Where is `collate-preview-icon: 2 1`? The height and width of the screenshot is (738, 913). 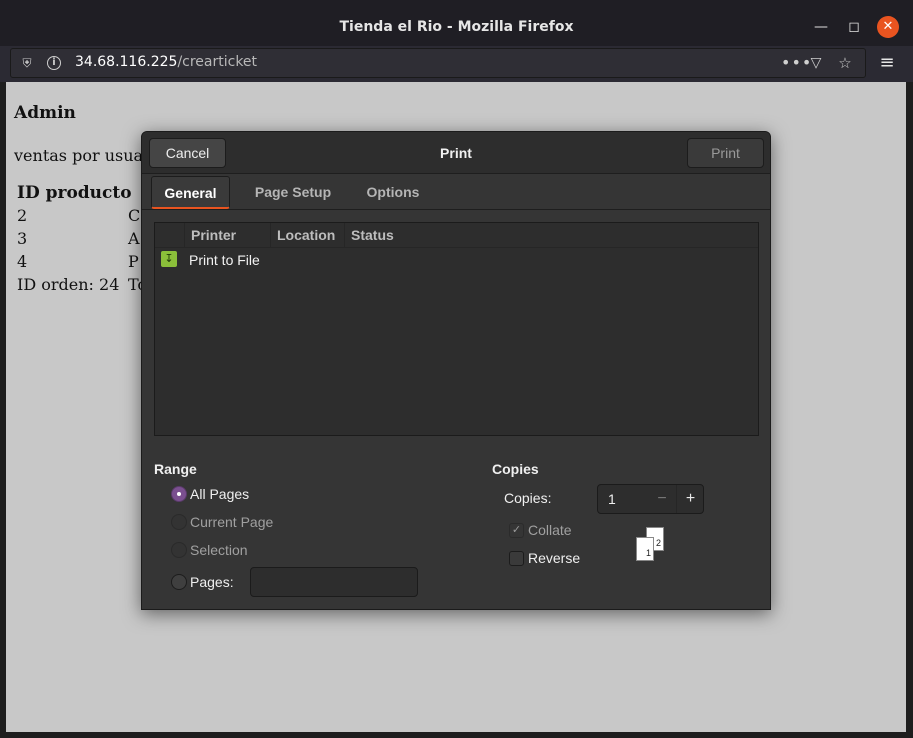 collate-preview-icon: 2 1 is located at coordinates (651, 545).